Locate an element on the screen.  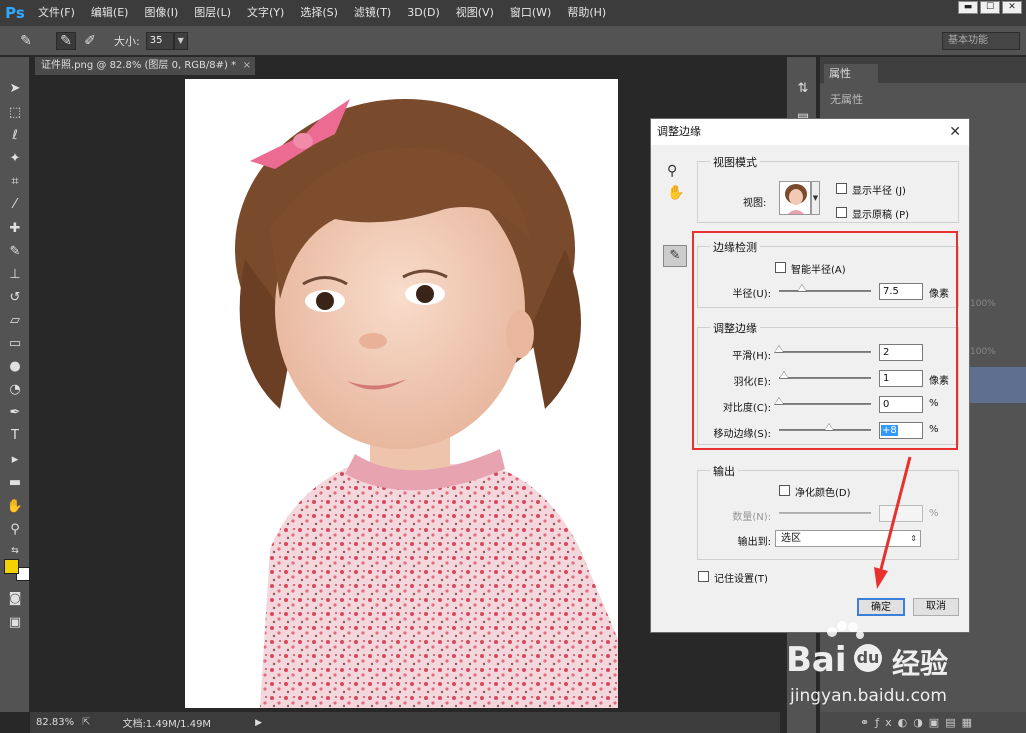
red-arrow-annotation is located at coordinates (893, 522).